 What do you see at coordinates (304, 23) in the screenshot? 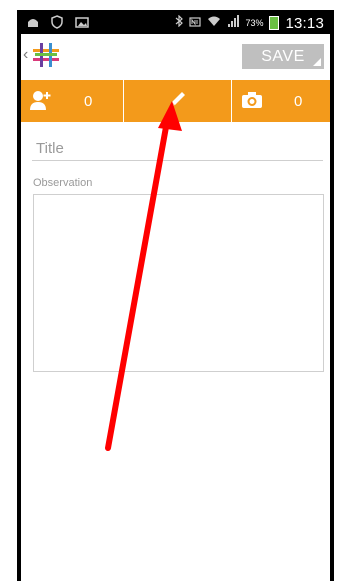
I see `status-time: 13:13` at bounding box center [304, 23].